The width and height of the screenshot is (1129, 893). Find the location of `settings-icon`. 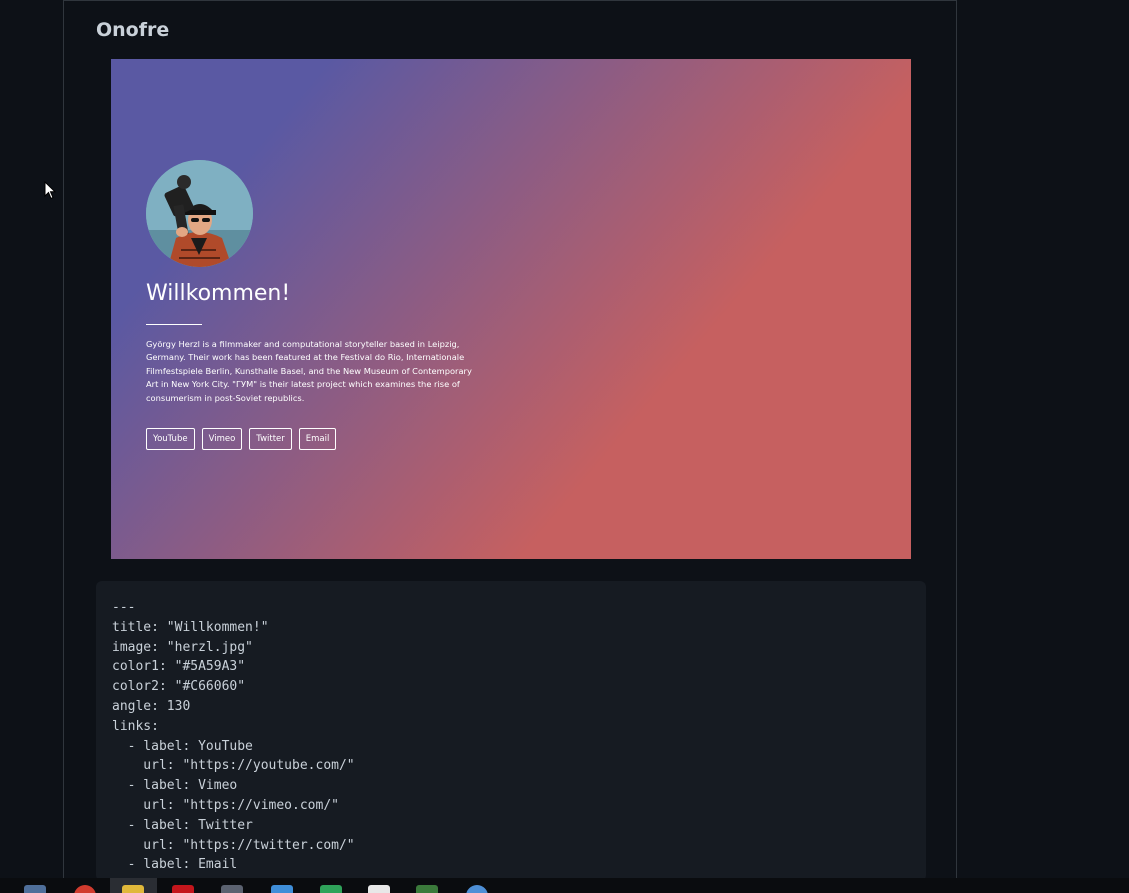

settings-icon is located at coordinates (232, 889).